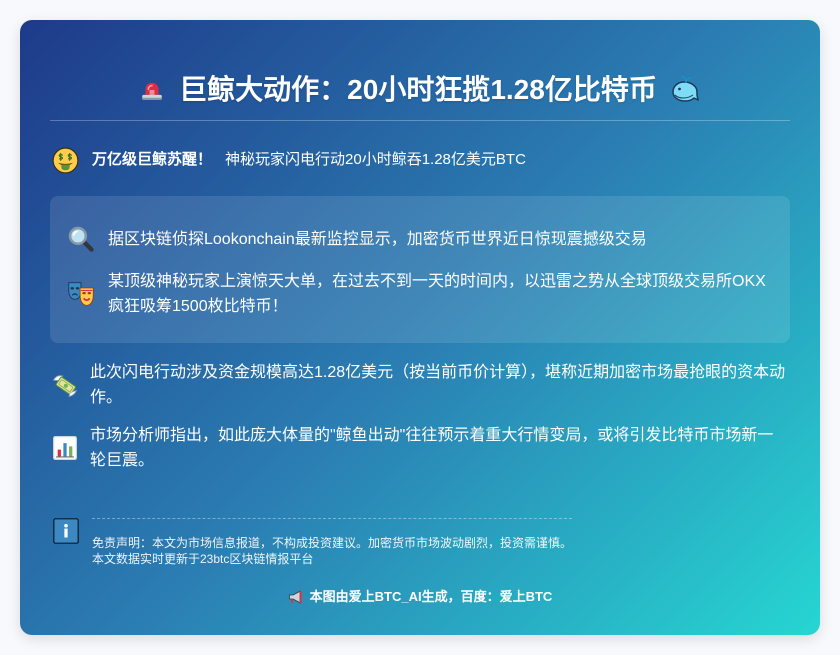 This screenshot has height=655, width=840. Describe the element at coordinates (152, 159) in the screenshot. I see `headline-bold: 万亿级巨鲸苏醒！` at that location.